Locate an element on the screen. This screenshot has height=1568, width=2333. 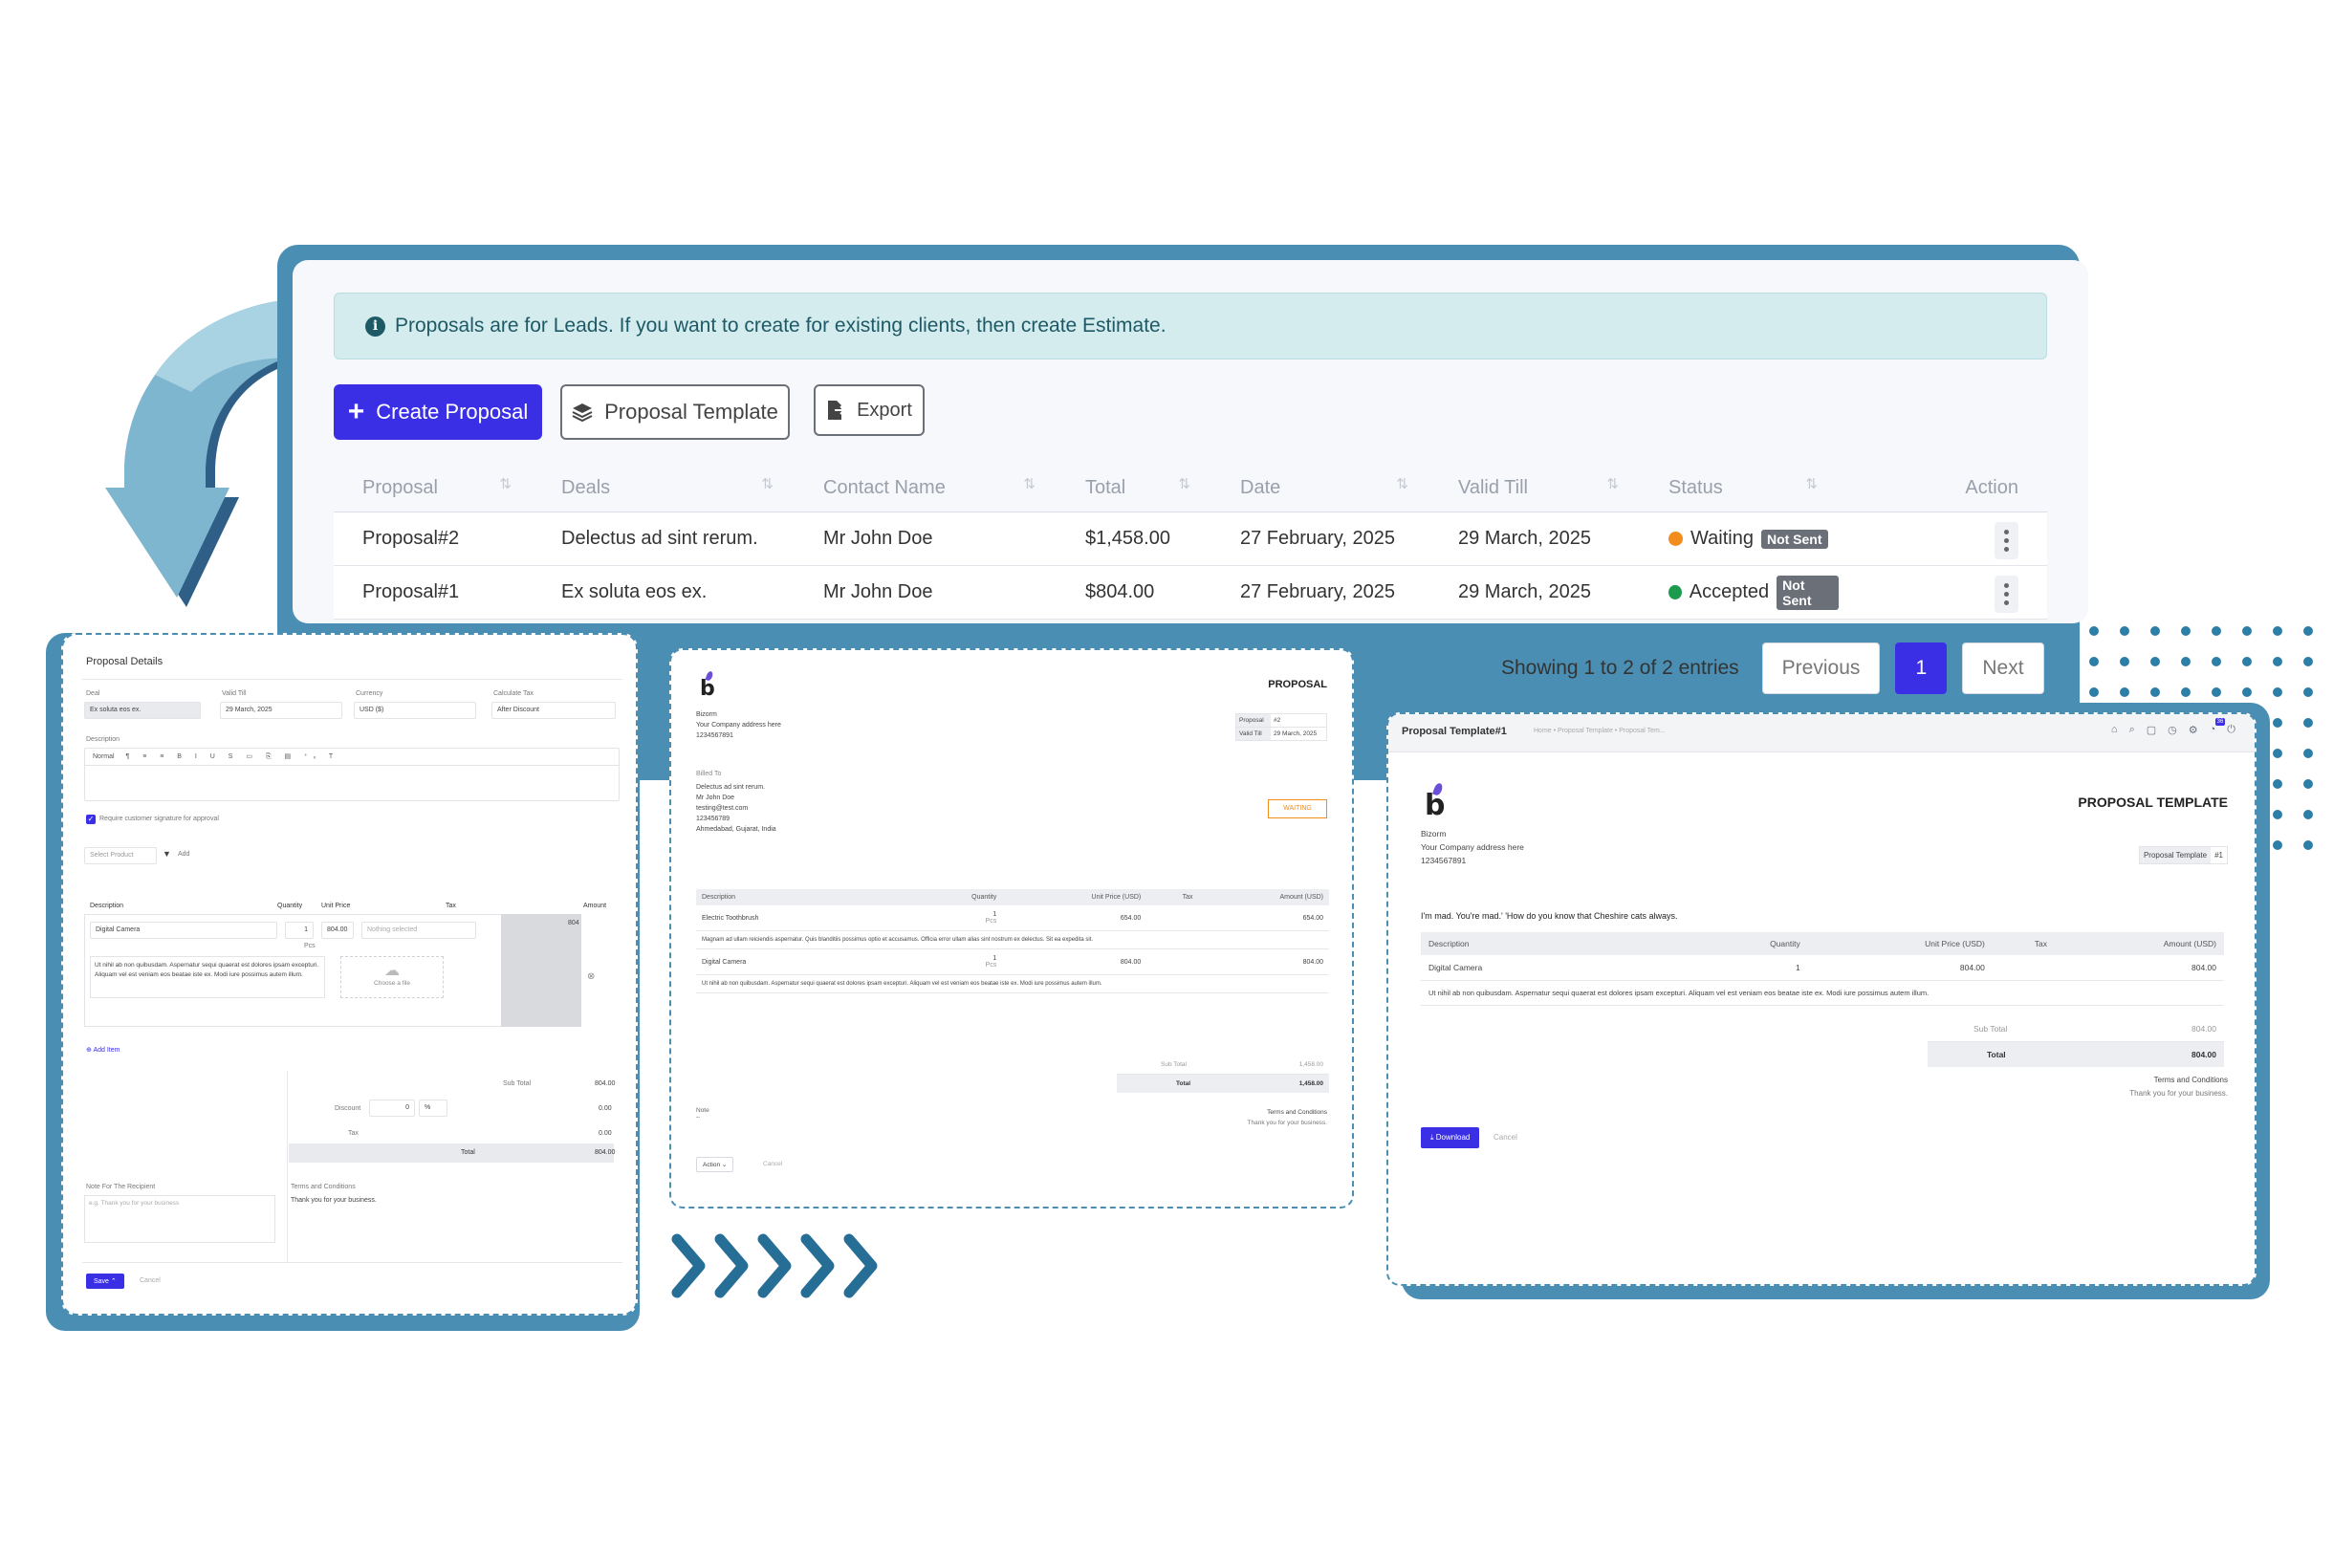
select-product-dropdown: Select Product is located at coordinates (120, 855).